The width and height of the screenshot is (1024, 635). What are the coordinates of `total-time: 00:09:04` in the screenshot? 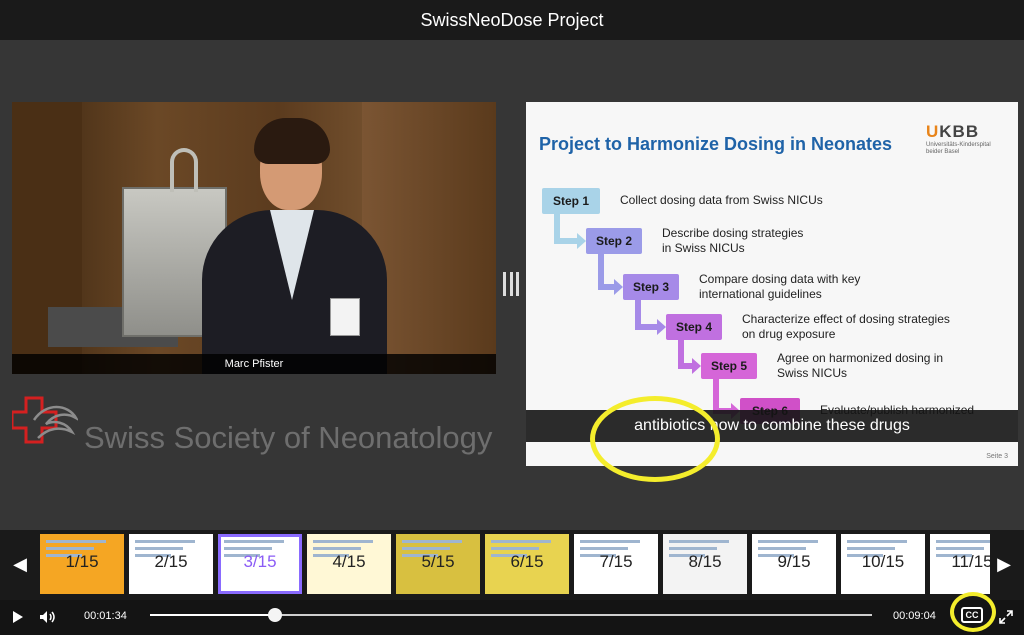 It's located at (914, 616).